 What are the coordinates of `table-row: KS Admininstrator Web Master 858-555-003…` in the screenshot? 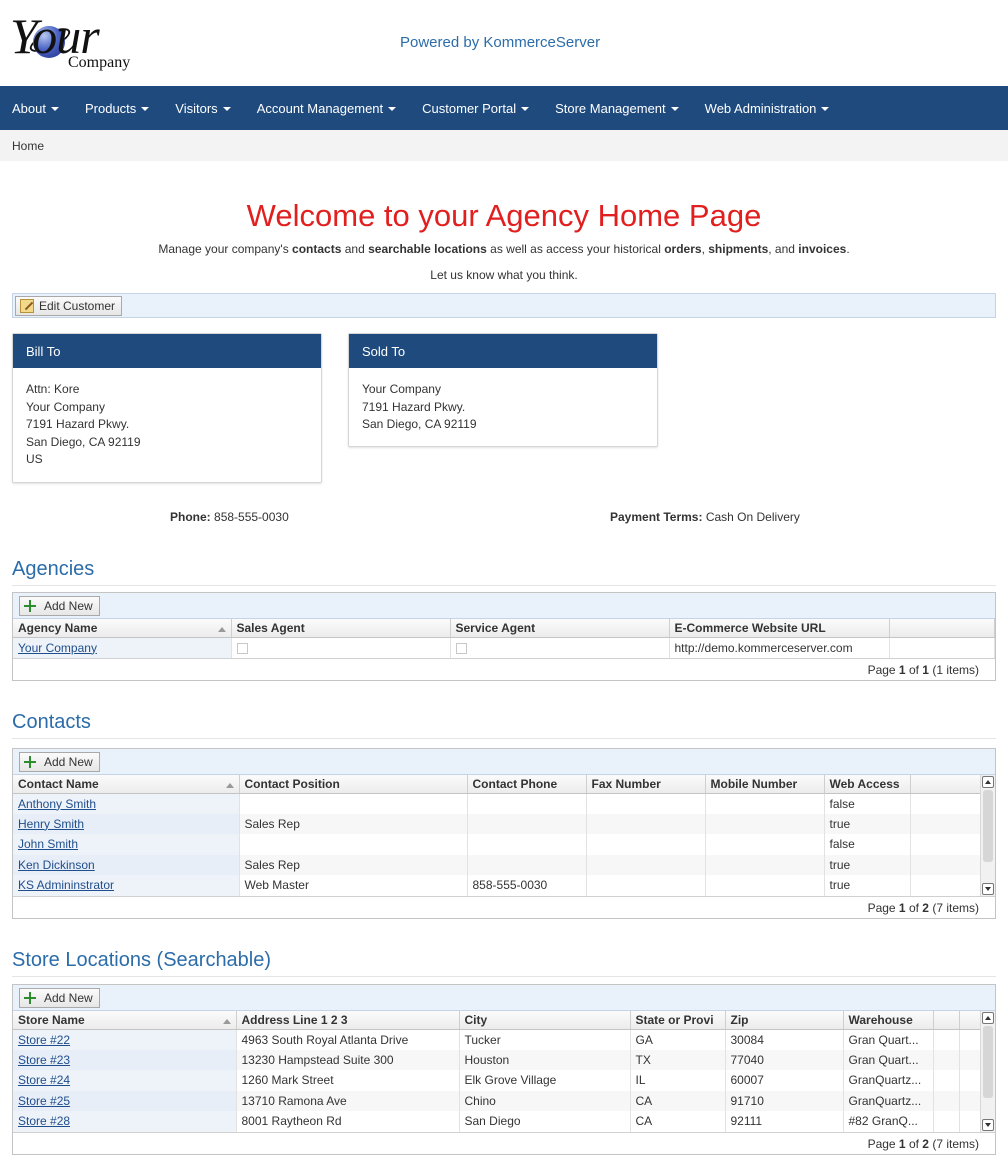 It's located at (497, 885).